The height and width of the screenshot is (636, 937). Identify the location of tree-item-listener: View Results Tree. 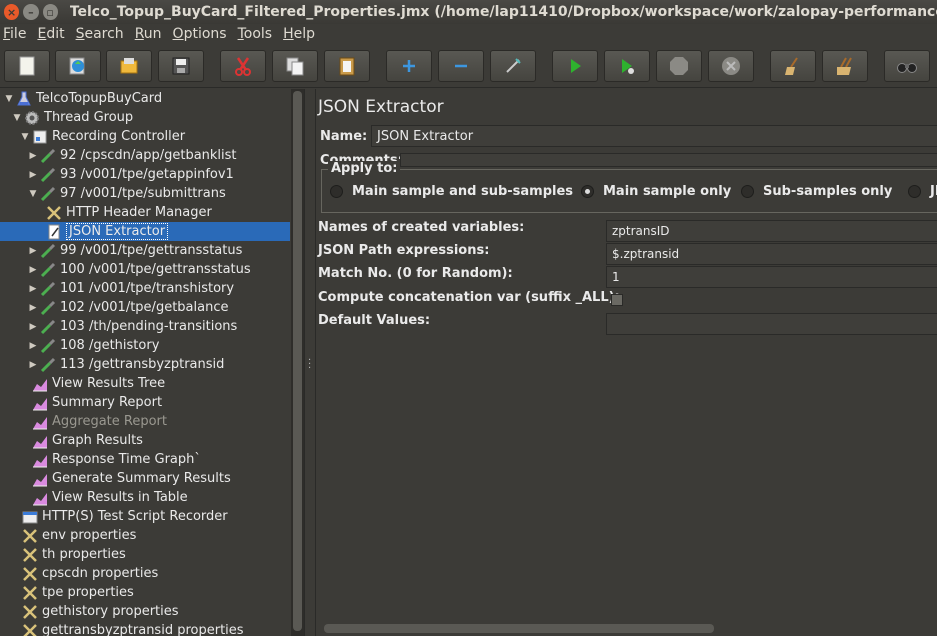
(98, 383).